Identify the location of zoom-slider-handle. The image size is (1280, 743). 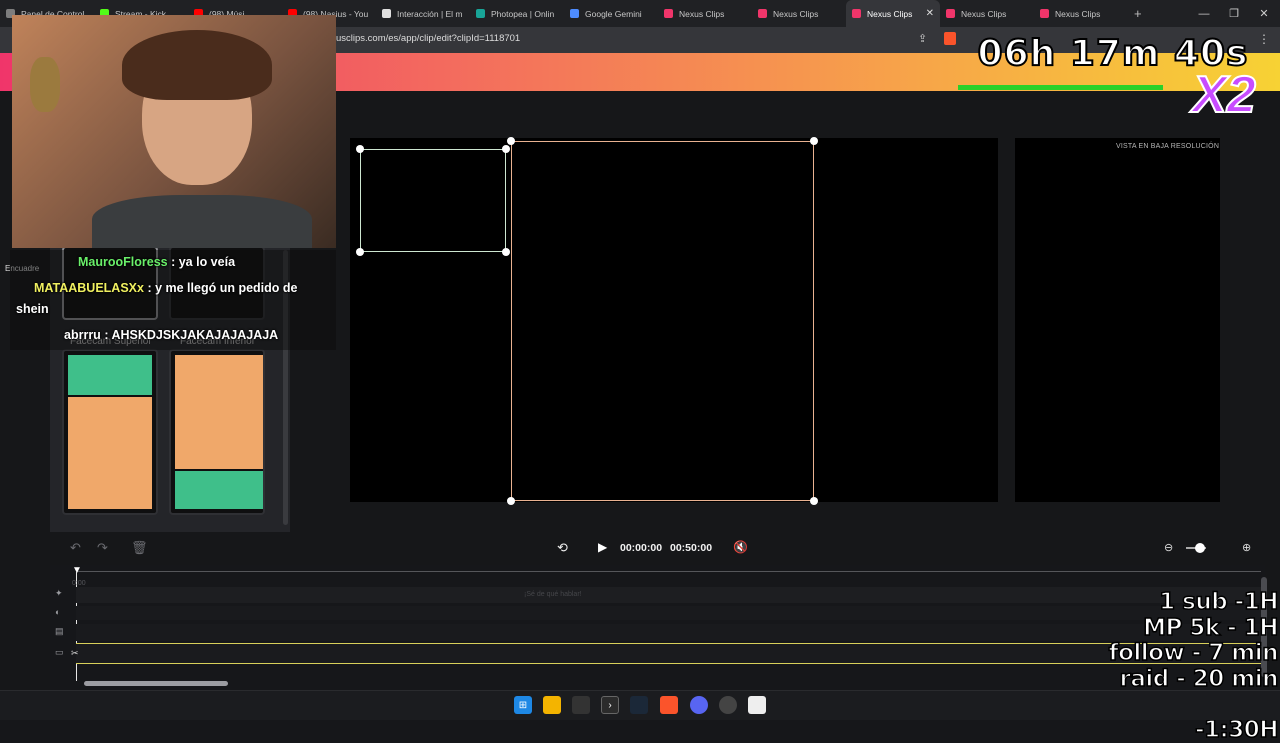
(1200, 548).